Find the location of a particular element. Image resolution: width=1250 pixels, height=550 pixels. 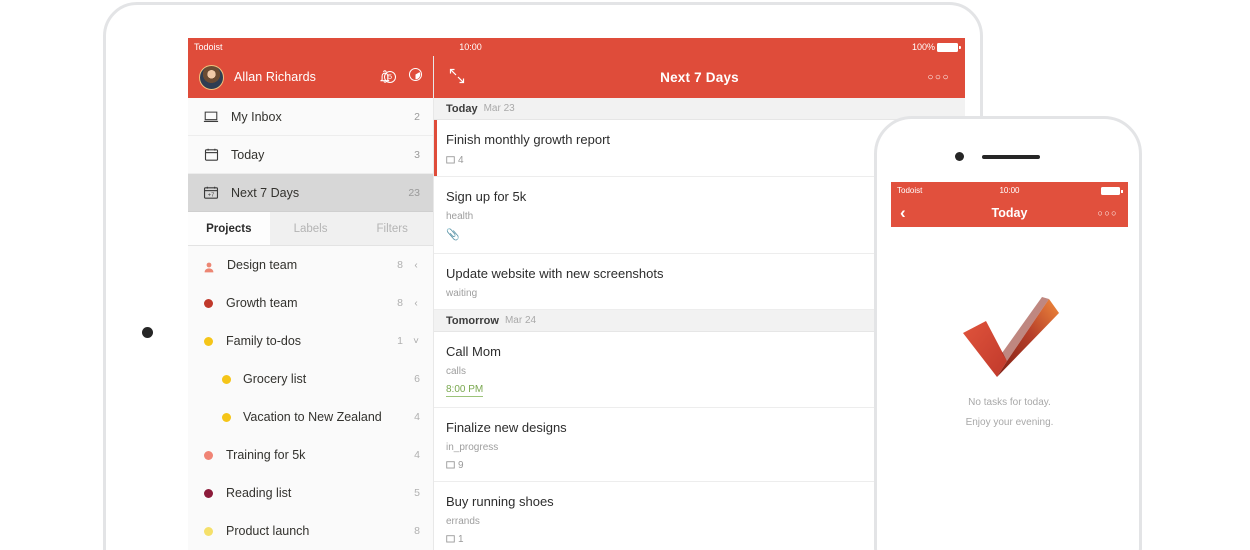

phone-speaker-icon is located at coordinates (1011, 157).